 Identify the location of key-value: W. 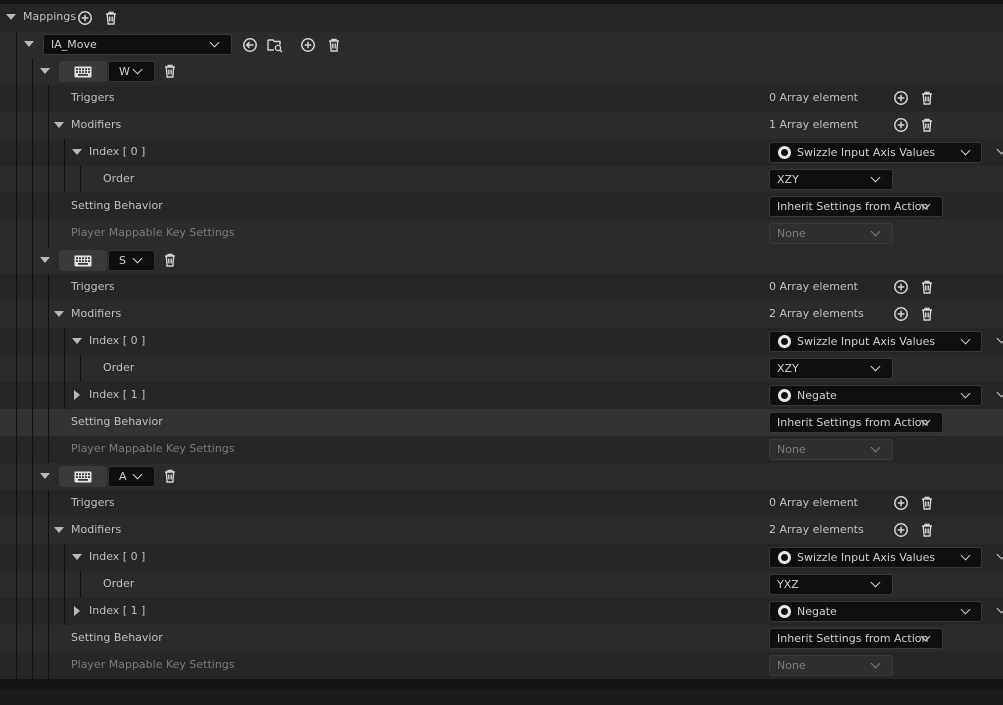
(124, 71).